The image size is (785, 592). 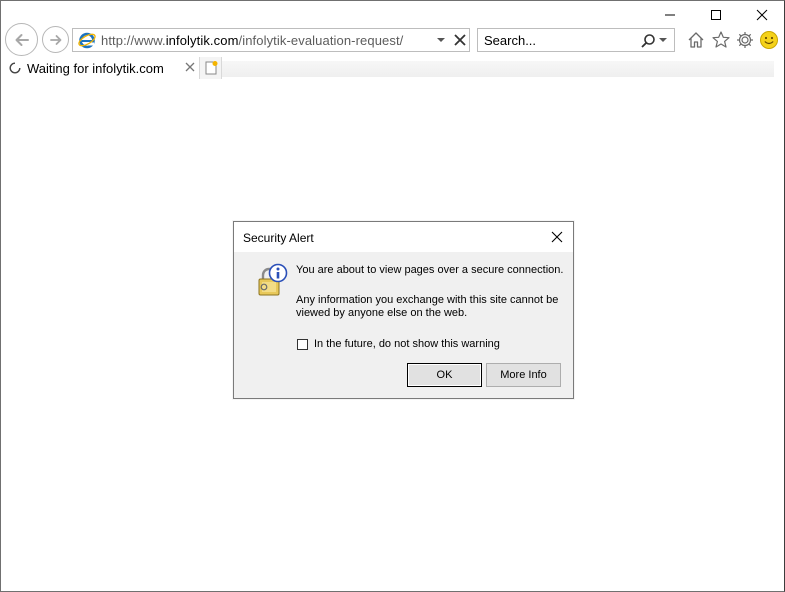 What do you see at coordinates (278, 238) in the screenshot?
I see `dialog-title: Security Alert` at bounding box center [278, 238].